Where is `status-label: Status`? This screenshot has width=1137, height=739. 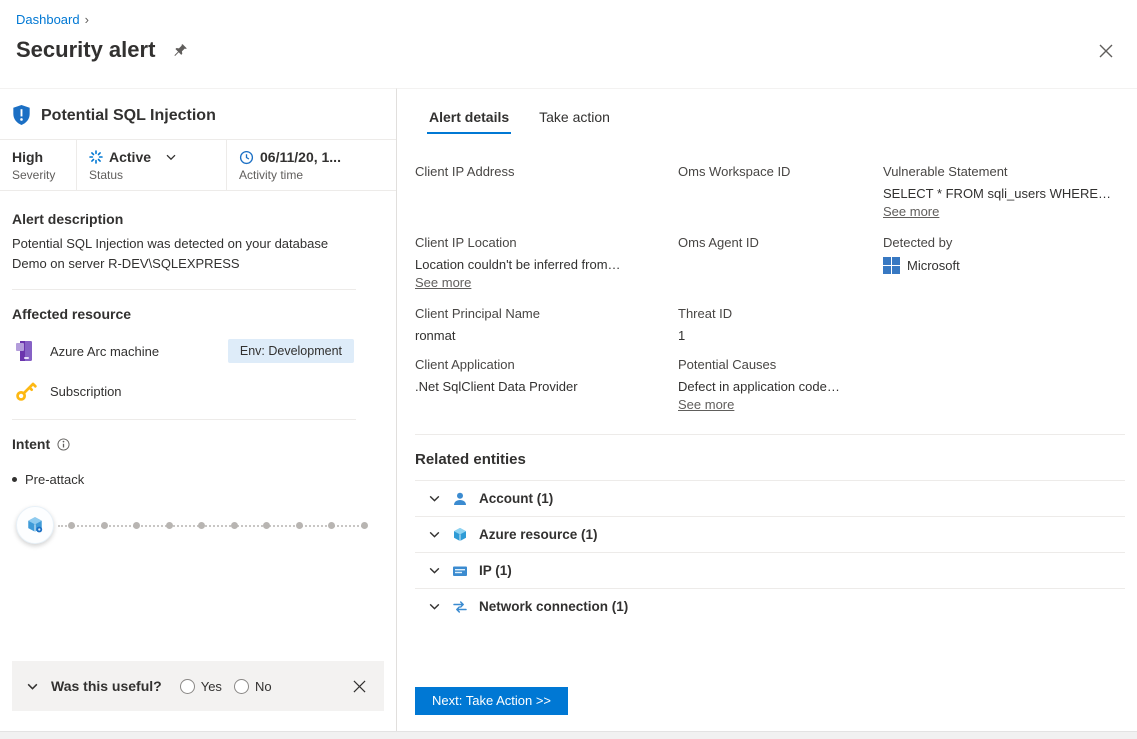 status-label: Status is located at coordinates (106, 175).